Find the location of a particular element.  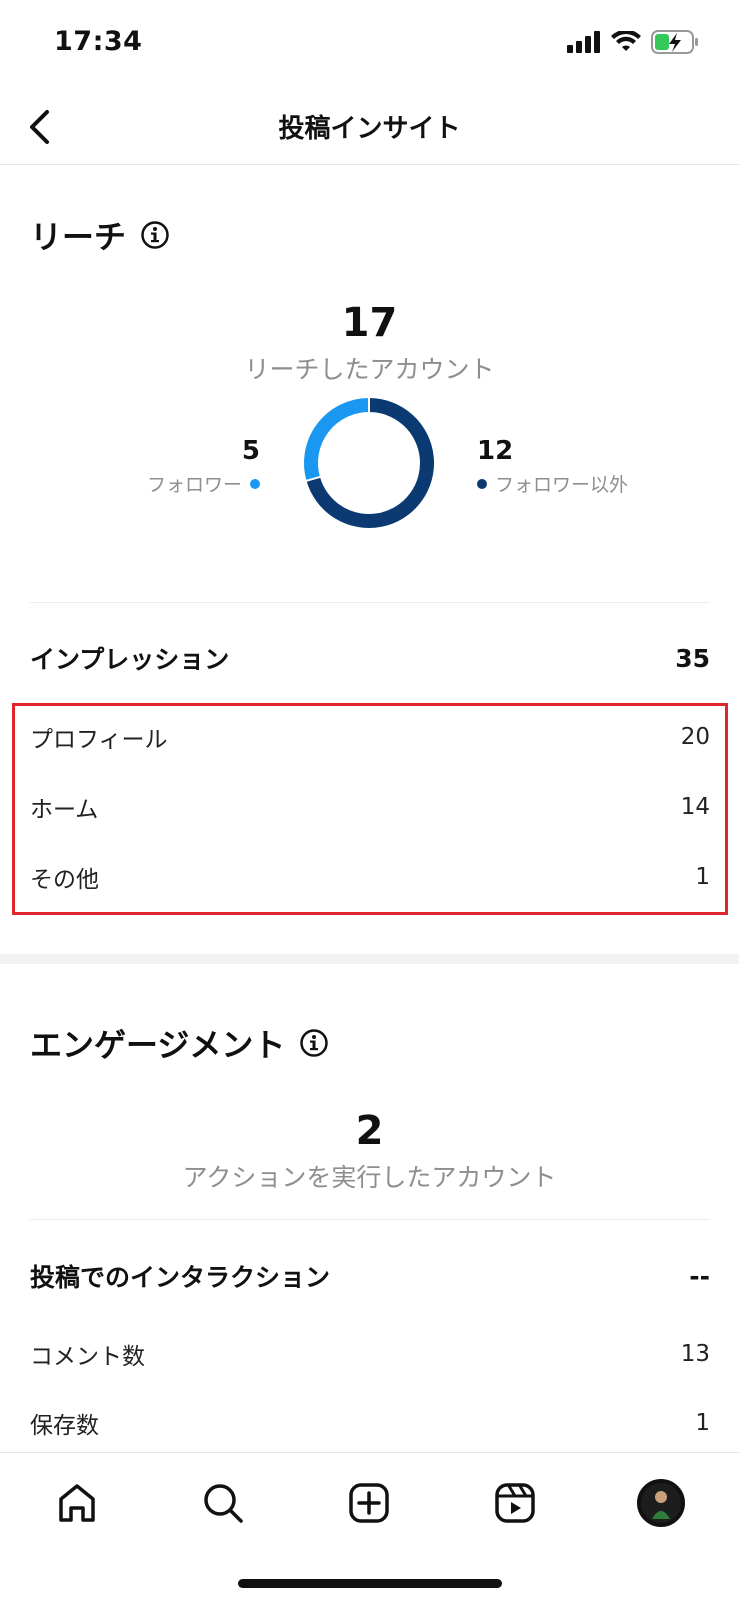

impressions-heading: インプレッション is located at coordinates (130, 659).